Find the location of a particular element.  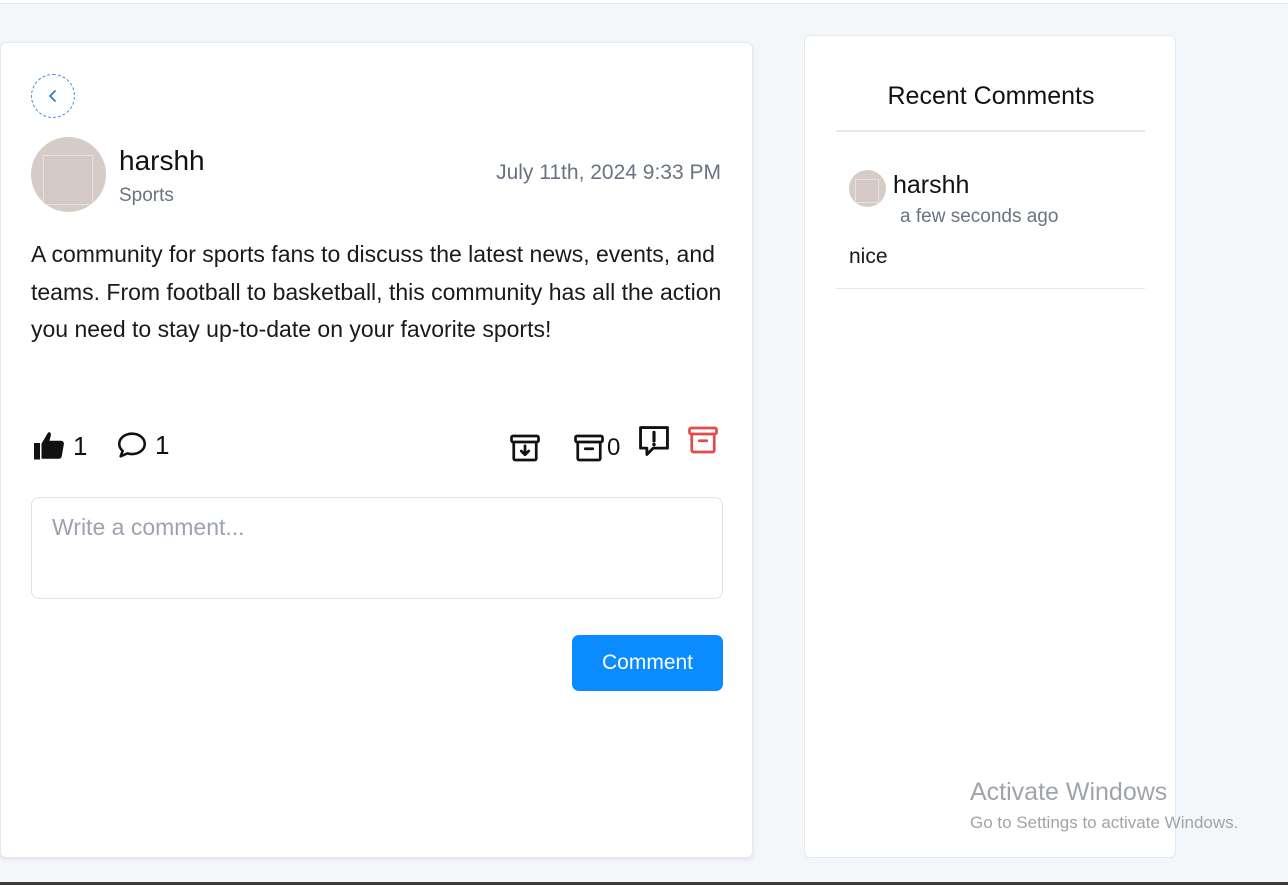

save-count: 0 is located at coordinates (614, 447).